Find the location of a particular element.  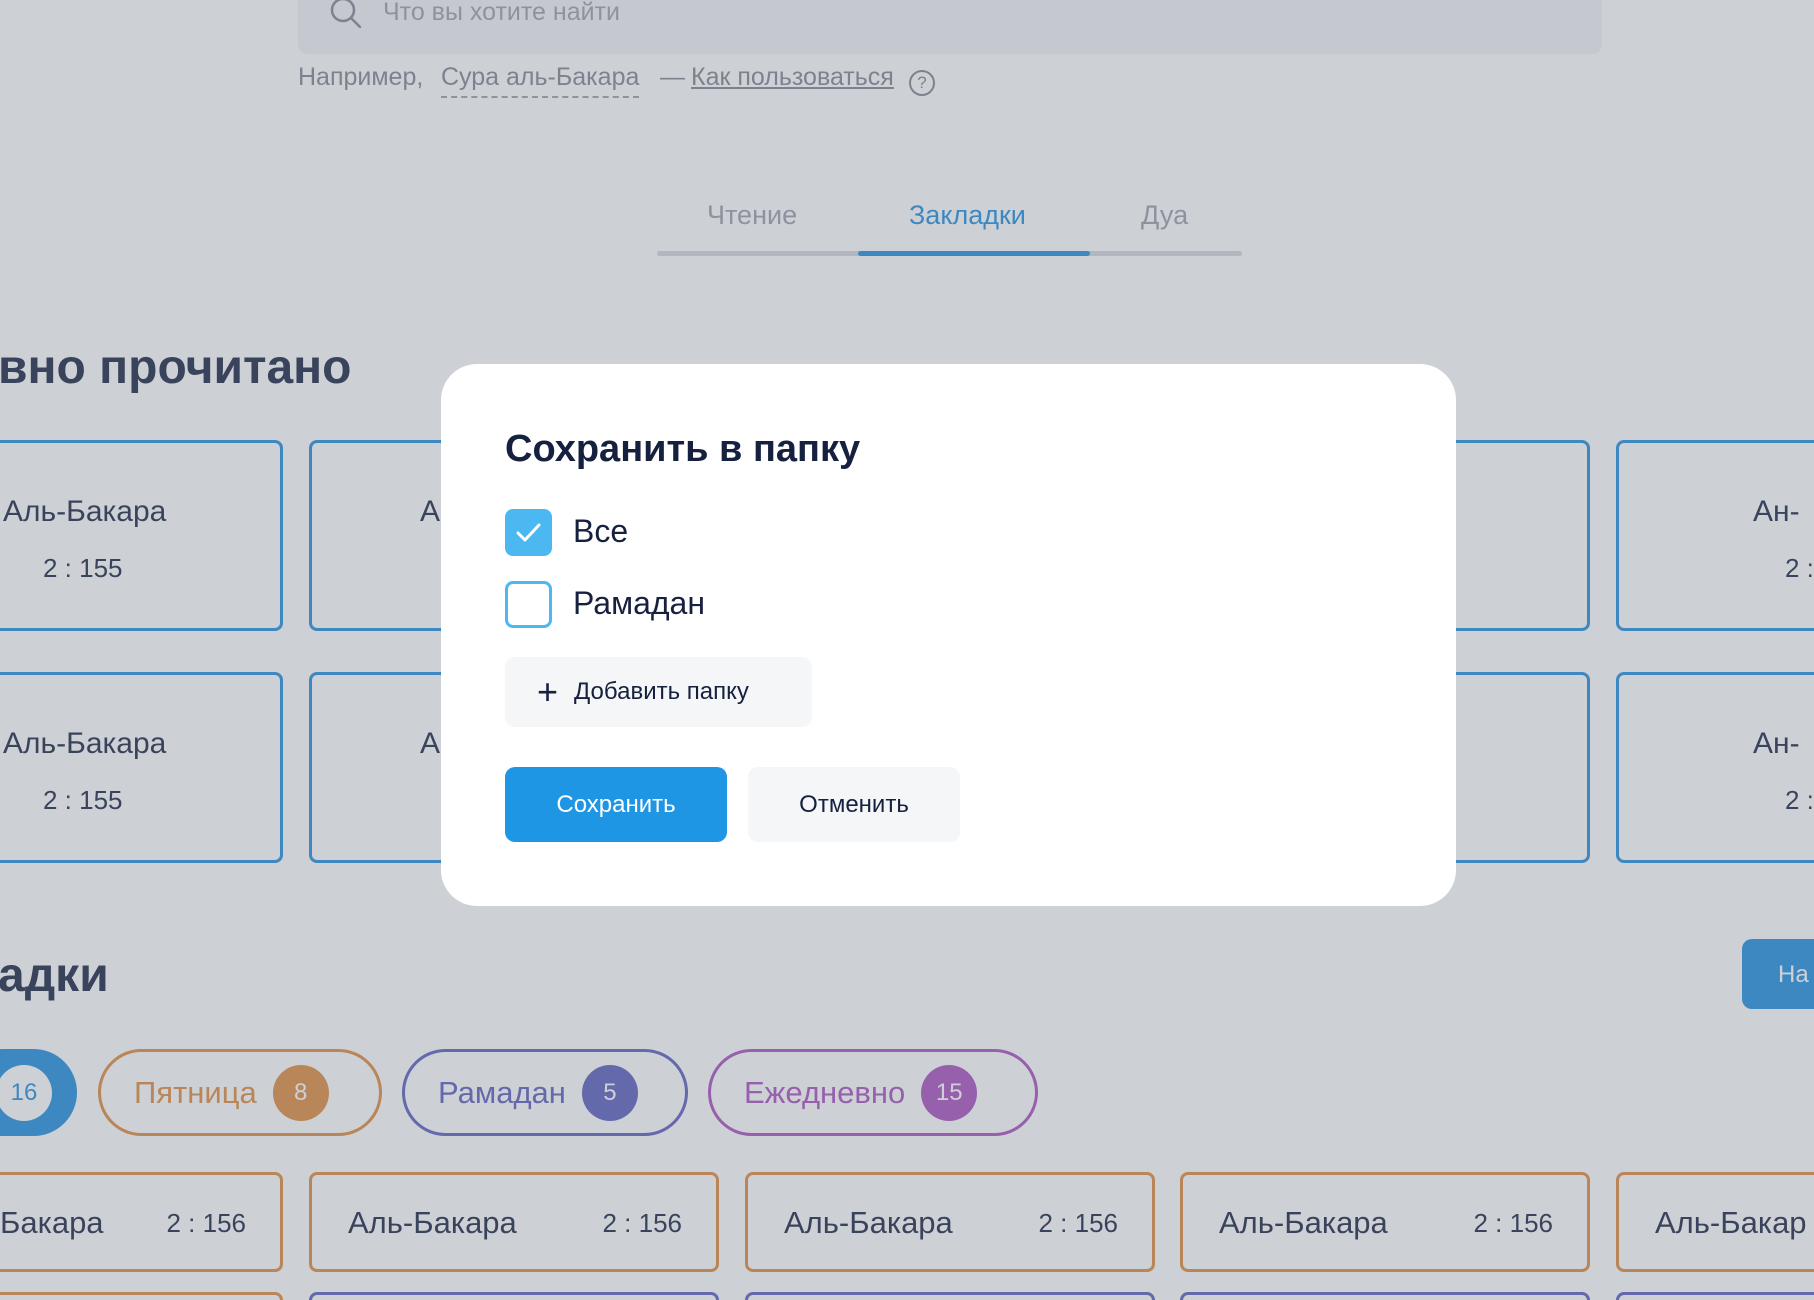

cancel-button: Отменить is located at coordinates (854, 804).